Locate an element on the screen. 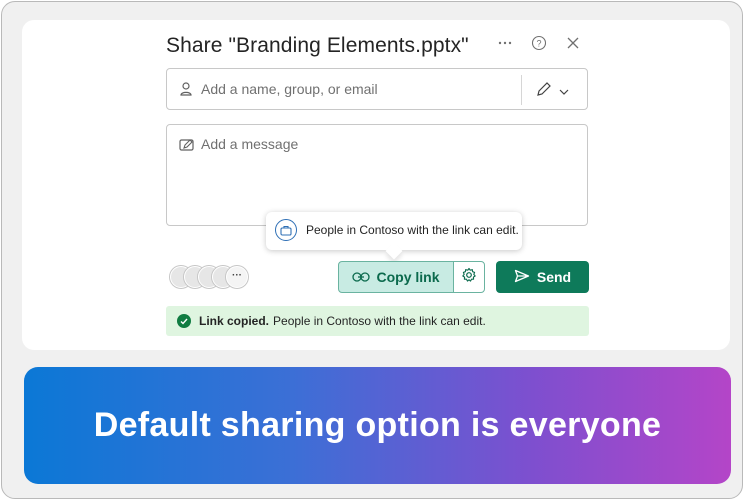 This screenshot has width=746, height=501. dialog-title: Share "Branding Elements.pptx" is located at coordinates (317, 45).